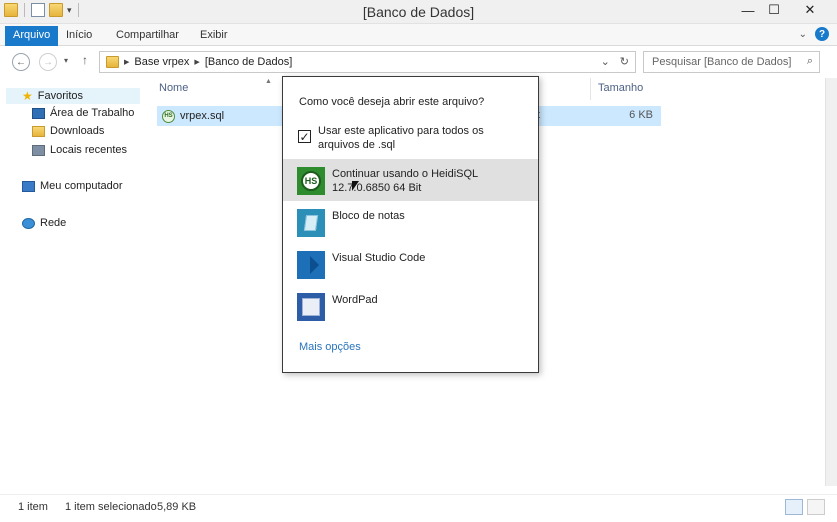  Describe the element at coordinates (774, 10) in the screenshot. I see `maximize-button: ☐` at that location.